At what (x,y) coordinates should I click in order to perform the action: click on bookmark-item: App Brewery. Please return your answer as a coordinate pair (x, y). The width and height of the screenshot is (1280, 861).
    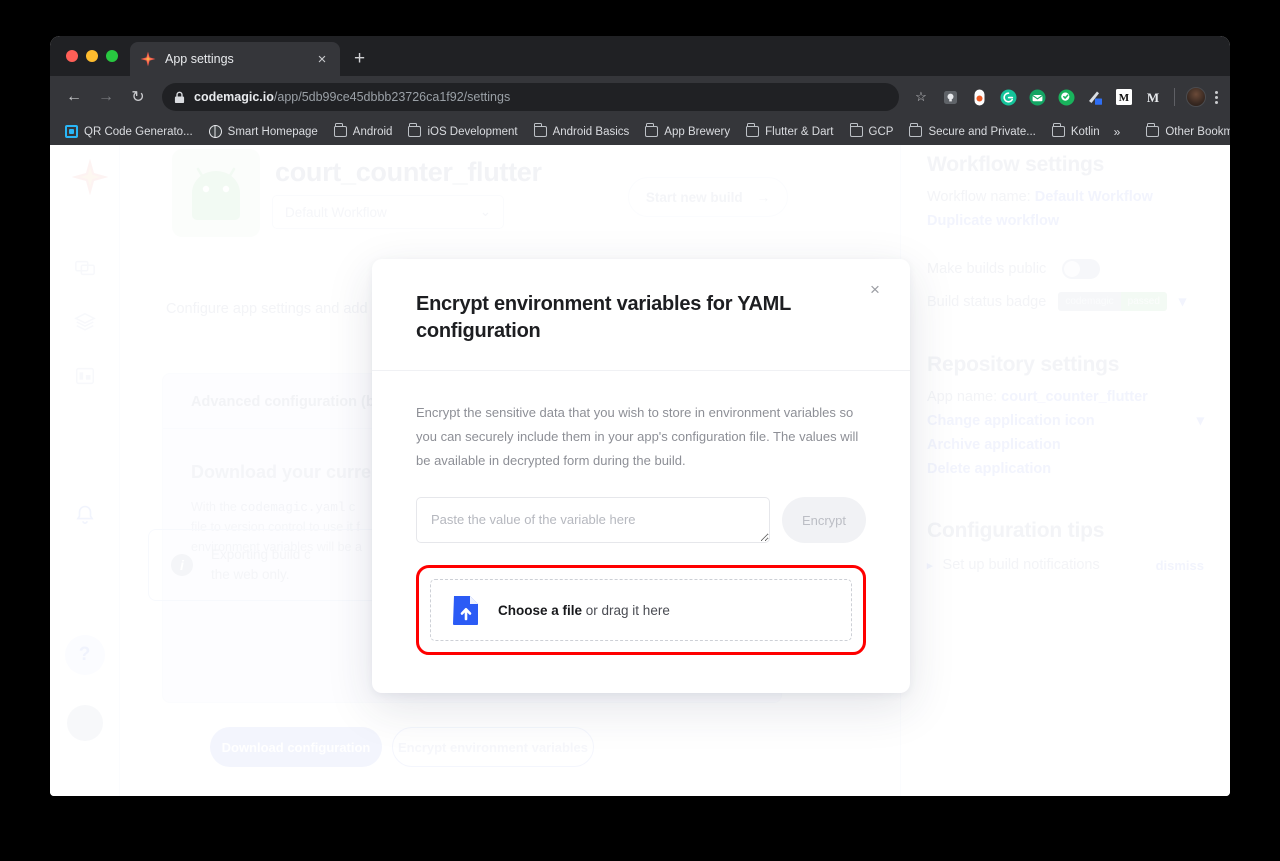
    Looking at the image, I should click on (687, 132).